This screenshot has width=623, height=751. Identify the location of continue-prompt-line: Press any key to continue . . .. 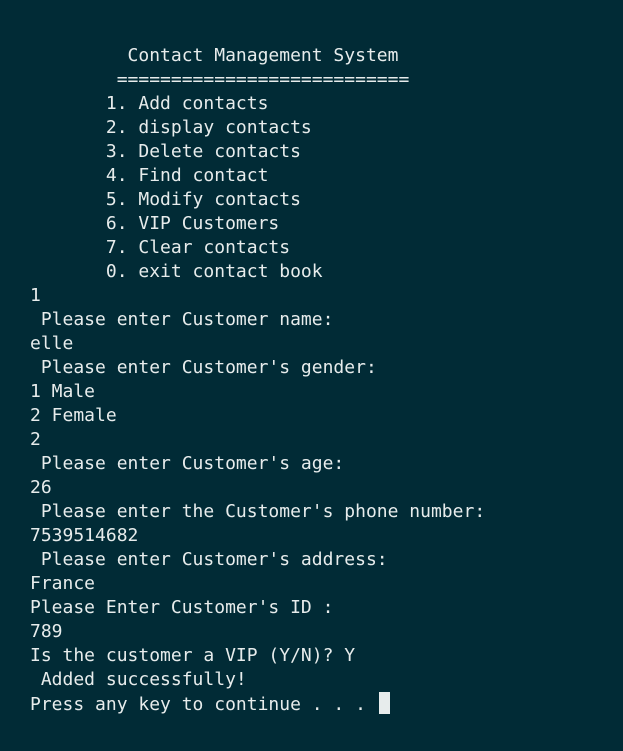
(311, 704).